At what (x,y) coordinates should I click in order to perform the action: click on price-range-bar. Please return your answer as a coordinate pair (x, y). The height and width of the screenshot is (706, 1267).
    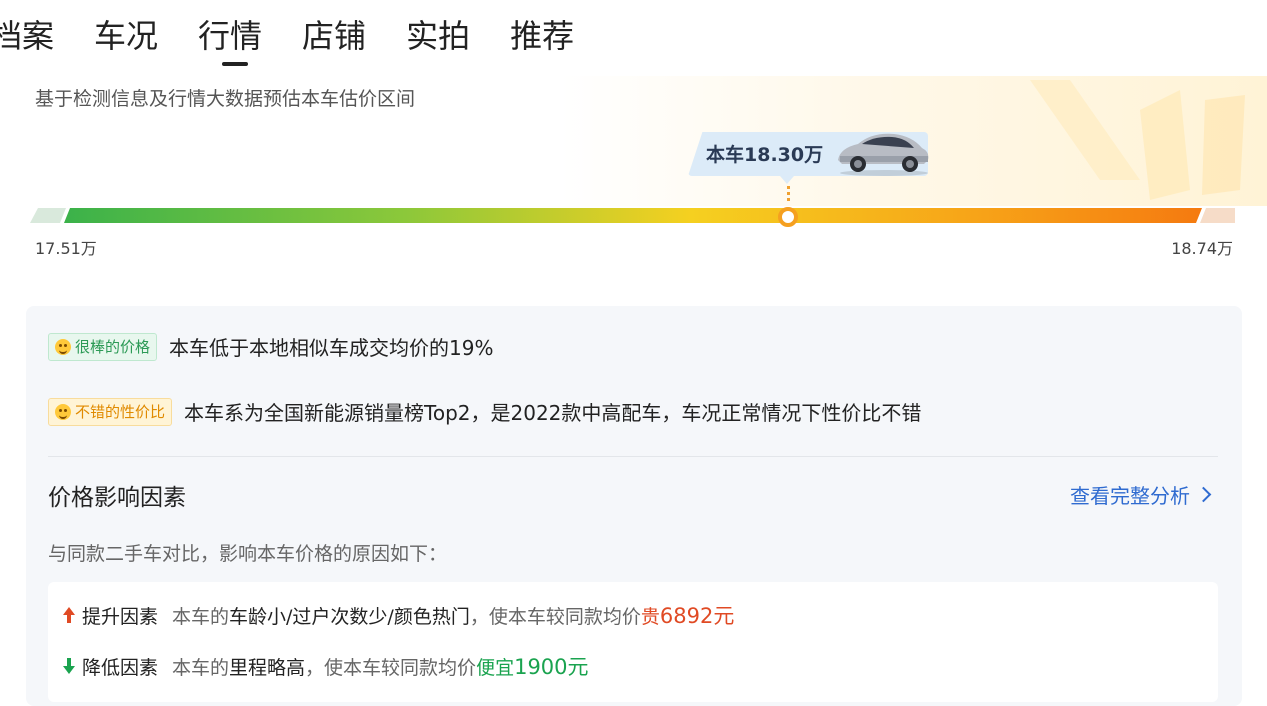
    Looking at the image, I should click on (632, 215).